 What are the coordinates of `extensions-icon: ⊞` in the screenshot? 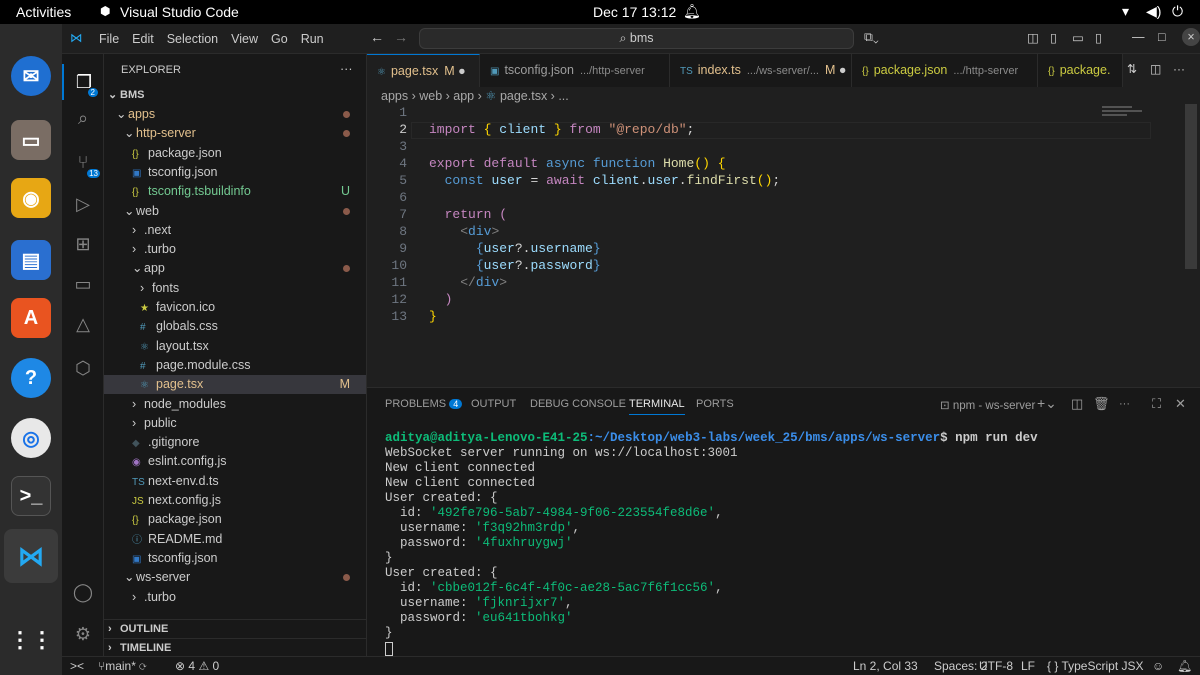 It's located at (83, 244).